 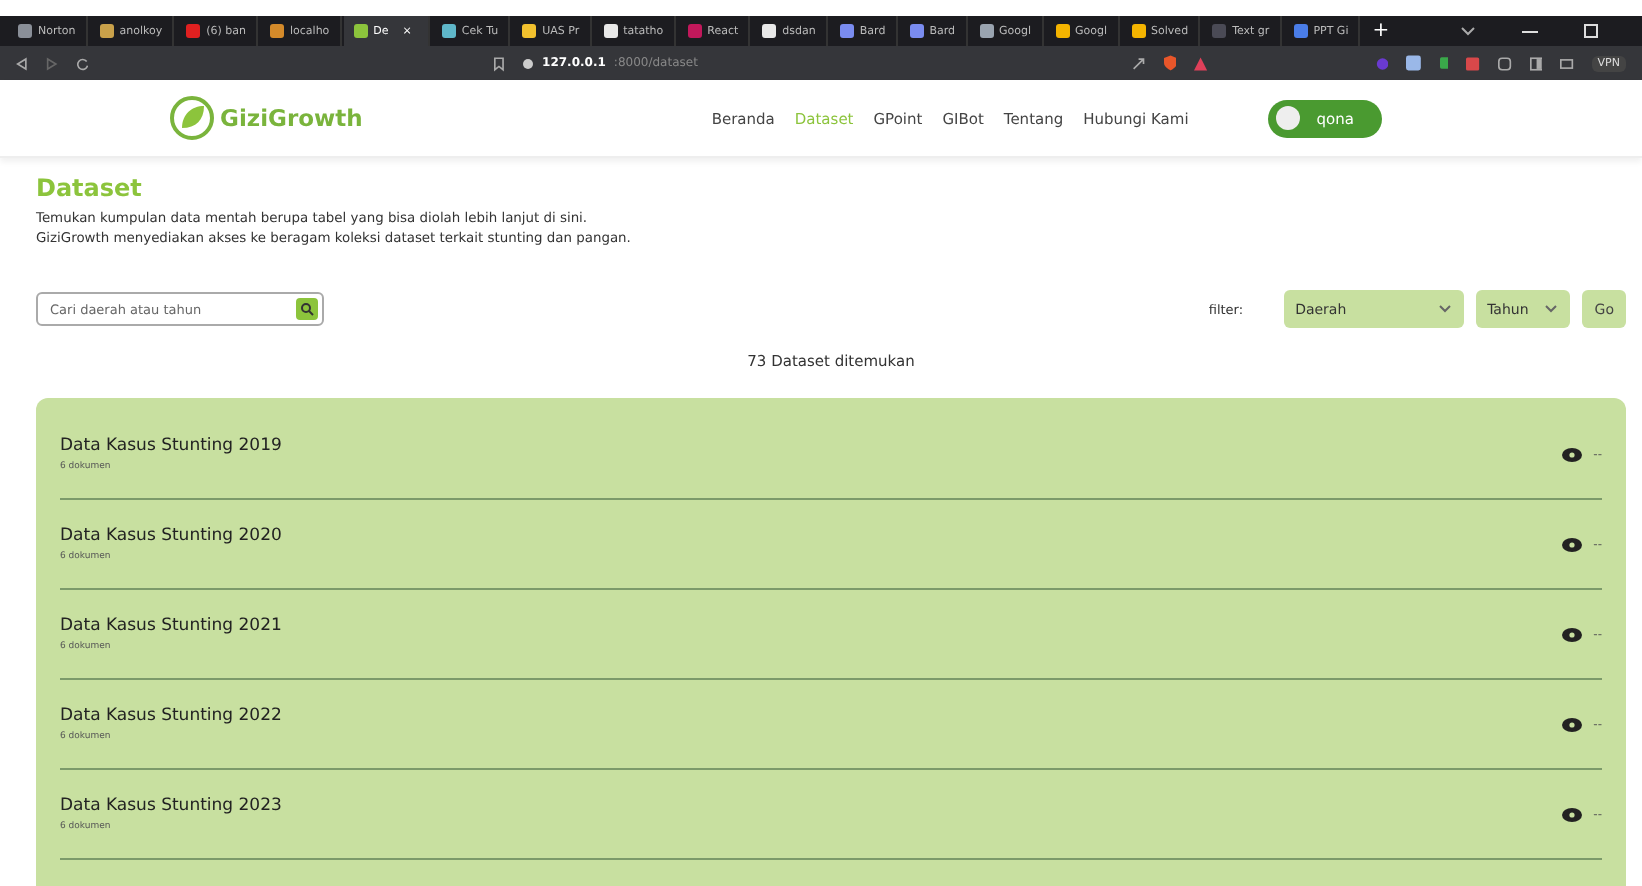 I want to click on dataset-title: Data Kasus Stunting 2023, so click(x=805, y=806).